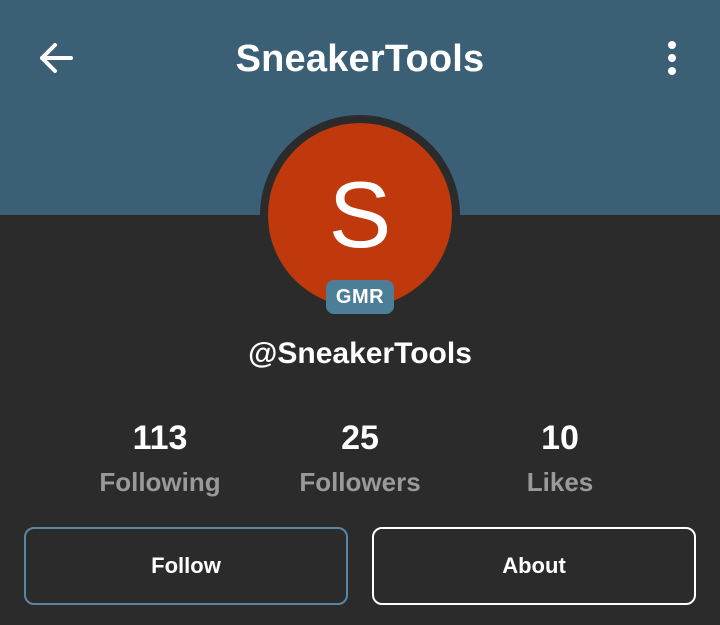  What do you see at coordinates (360, 214) in the screenshot?
I see `avatar-letter: S` at bounding box center [360, 214].